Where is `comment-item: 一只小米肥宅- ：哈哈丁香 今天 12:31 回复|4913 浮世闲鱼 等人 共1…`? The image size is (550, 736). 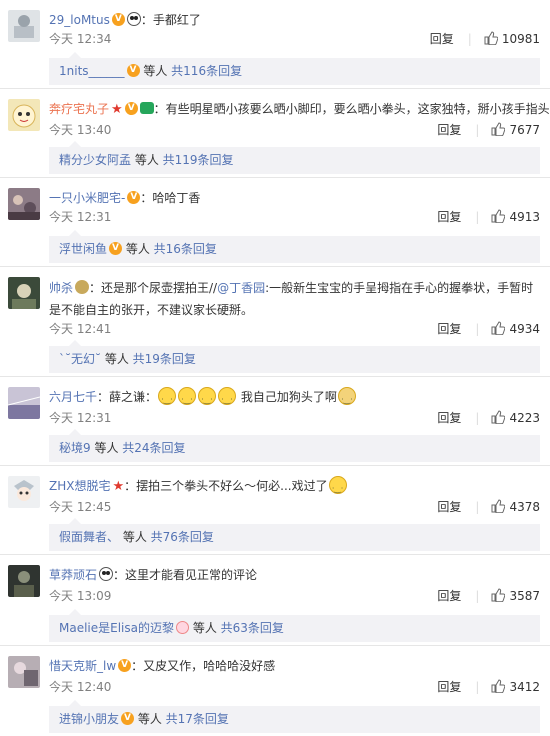 comment-item: 一只小米肥宅- ：哈哈丁香 今天 12:31 回复|4913 浮世闲鱼 等人 共1… is located at coordinates (275, 222).